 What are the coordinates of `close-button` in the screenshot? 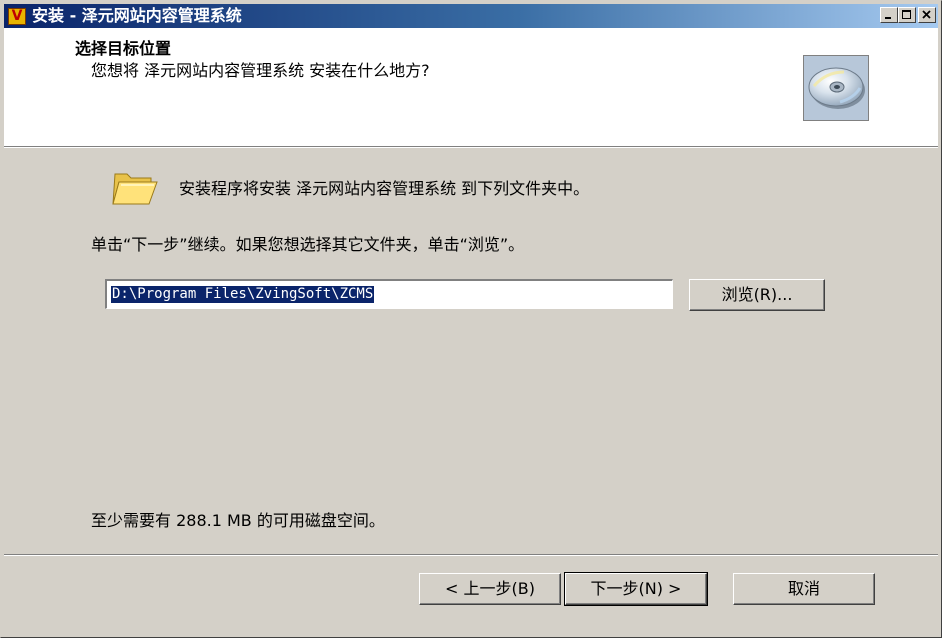 It's located at (927, 15).